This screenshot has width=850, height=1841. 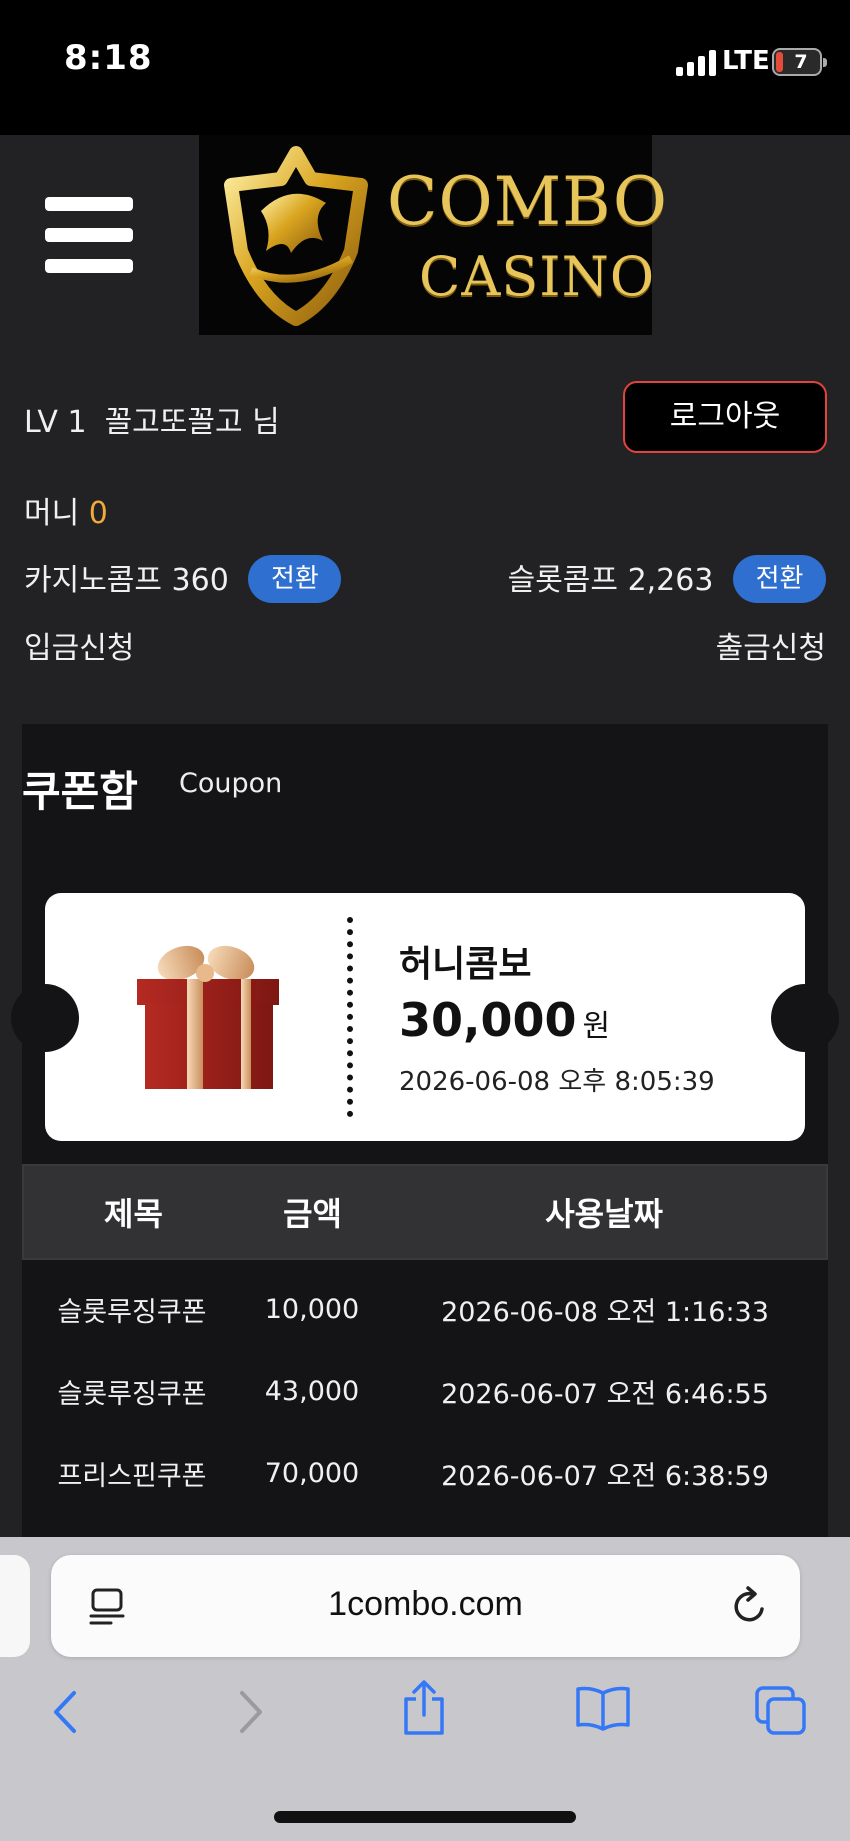 What do you see at coordinates (605, 1394) in the screenshot?
I see `row-date: 2026-06-07 오전 6:46:55` at bounding box center [605, 1394].